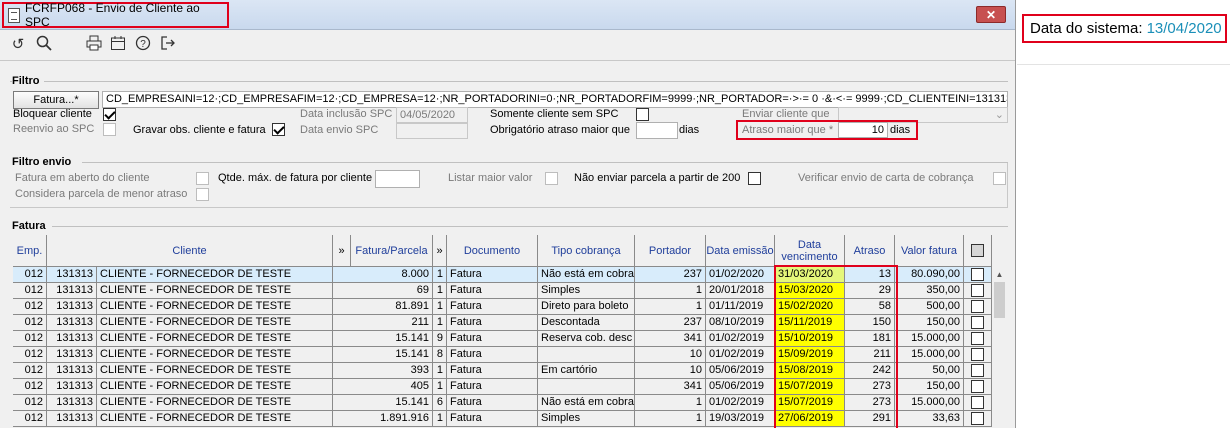 Image resolution: width=1230 pixels, height=428 pixels. What do you see at coordinates (56, 100) in the screenshot?
I see `fatura-filter-button: Fatura...*` at bounding box center [56, 100].